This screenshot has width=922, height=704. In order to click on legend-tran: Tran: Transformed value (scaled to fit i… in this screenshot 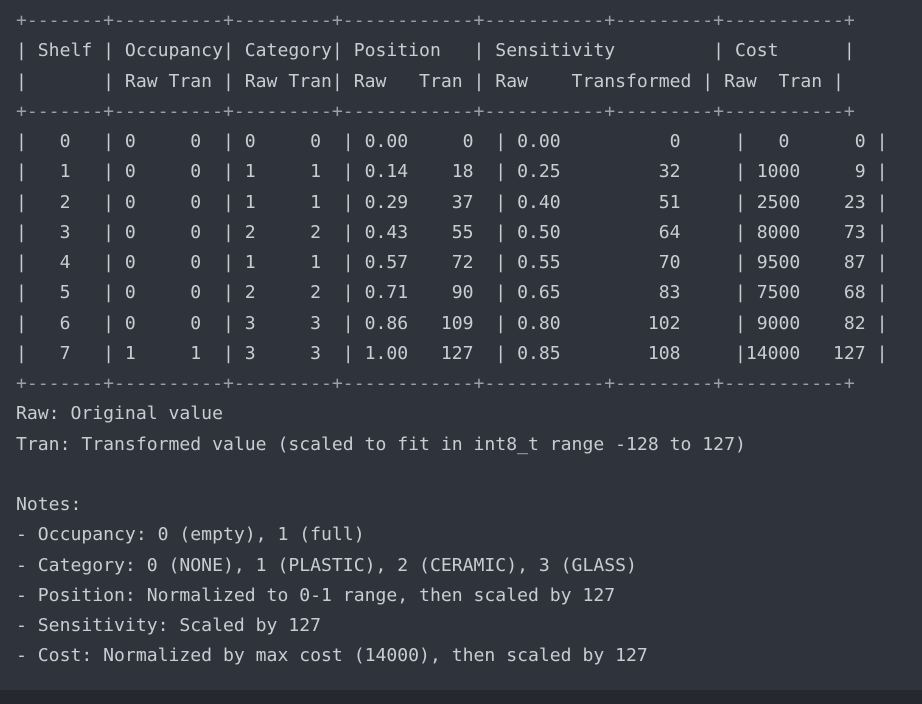, I will do `click(381, 444)`.